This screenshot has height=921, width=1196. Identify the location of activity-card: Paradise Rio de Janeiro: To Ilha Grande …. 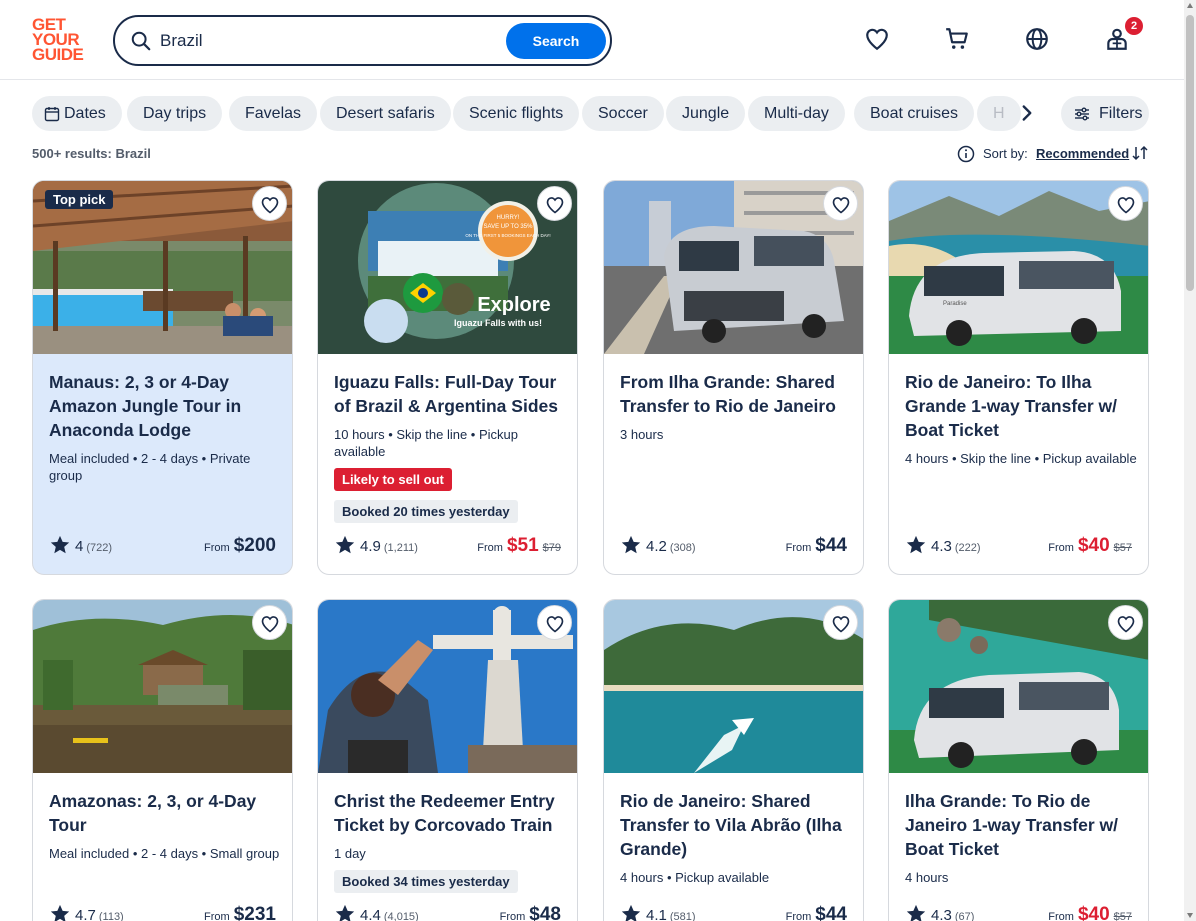
(1018, 377).